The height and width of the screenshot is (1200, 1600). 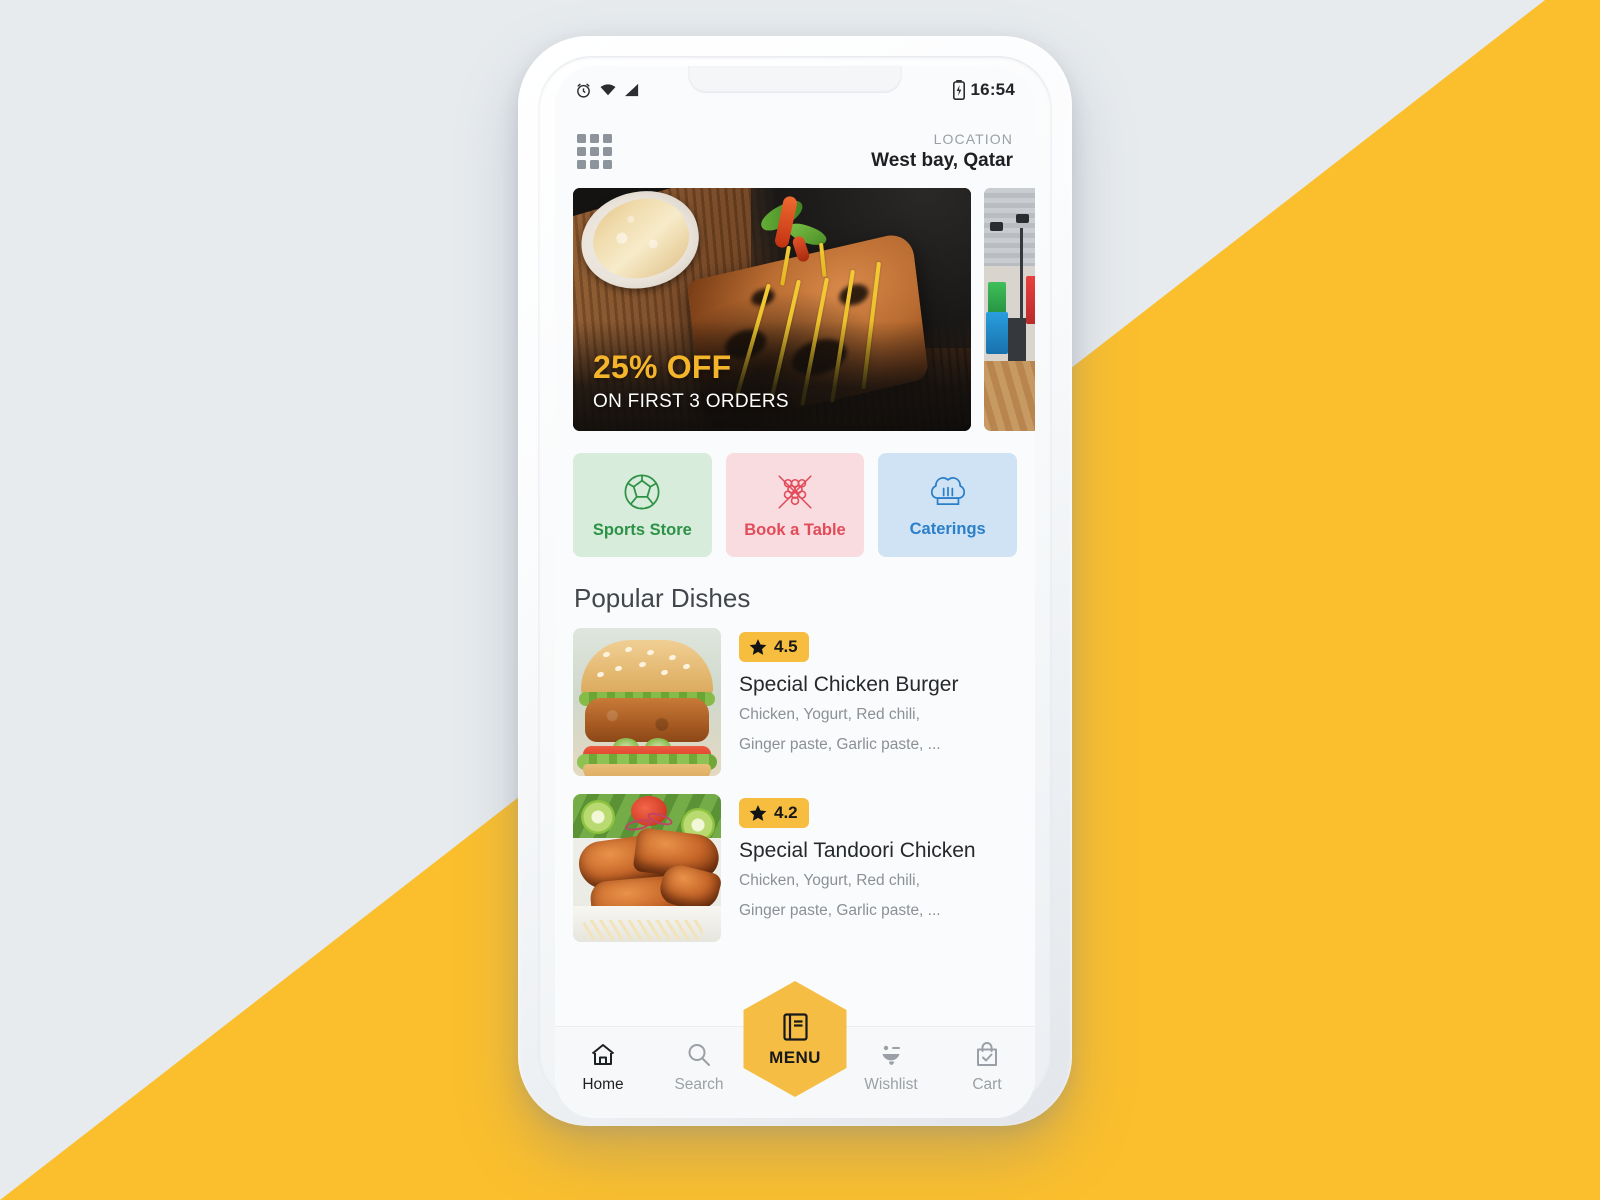 What do you see at coordinates (662, 367) in the screenshot?
I see `promo-headline: 25% OFF` at bounding box center [662, 367].